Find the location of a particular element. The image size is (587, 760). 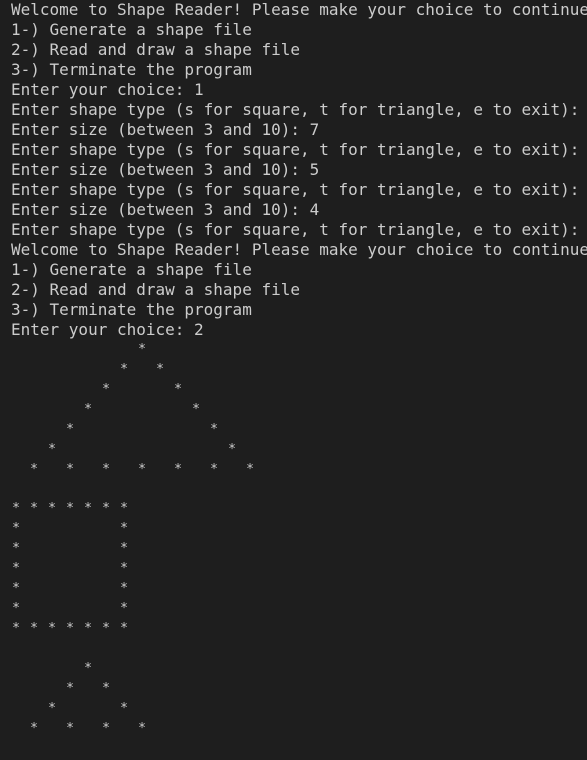

terminal-line: Enter your choice: 1 is located at coordinates (107, 89).